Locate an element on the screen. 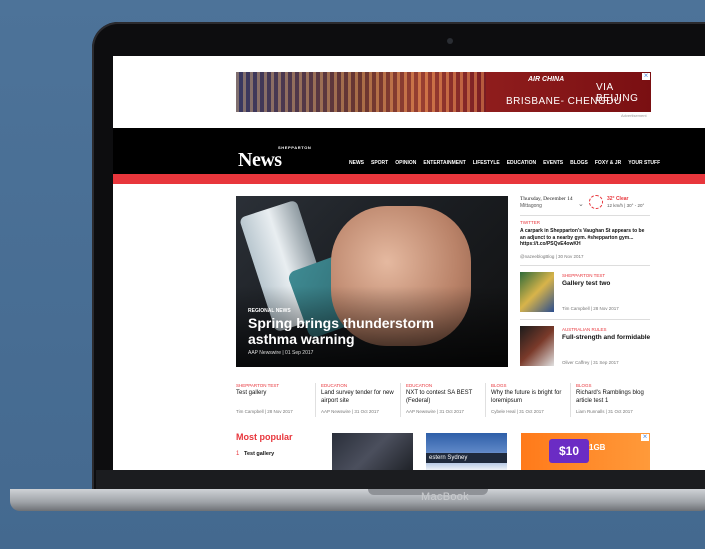 The image size is (705, 549). nav-your-stuff: YOUR STUFF is located at coordinates (644, 163).